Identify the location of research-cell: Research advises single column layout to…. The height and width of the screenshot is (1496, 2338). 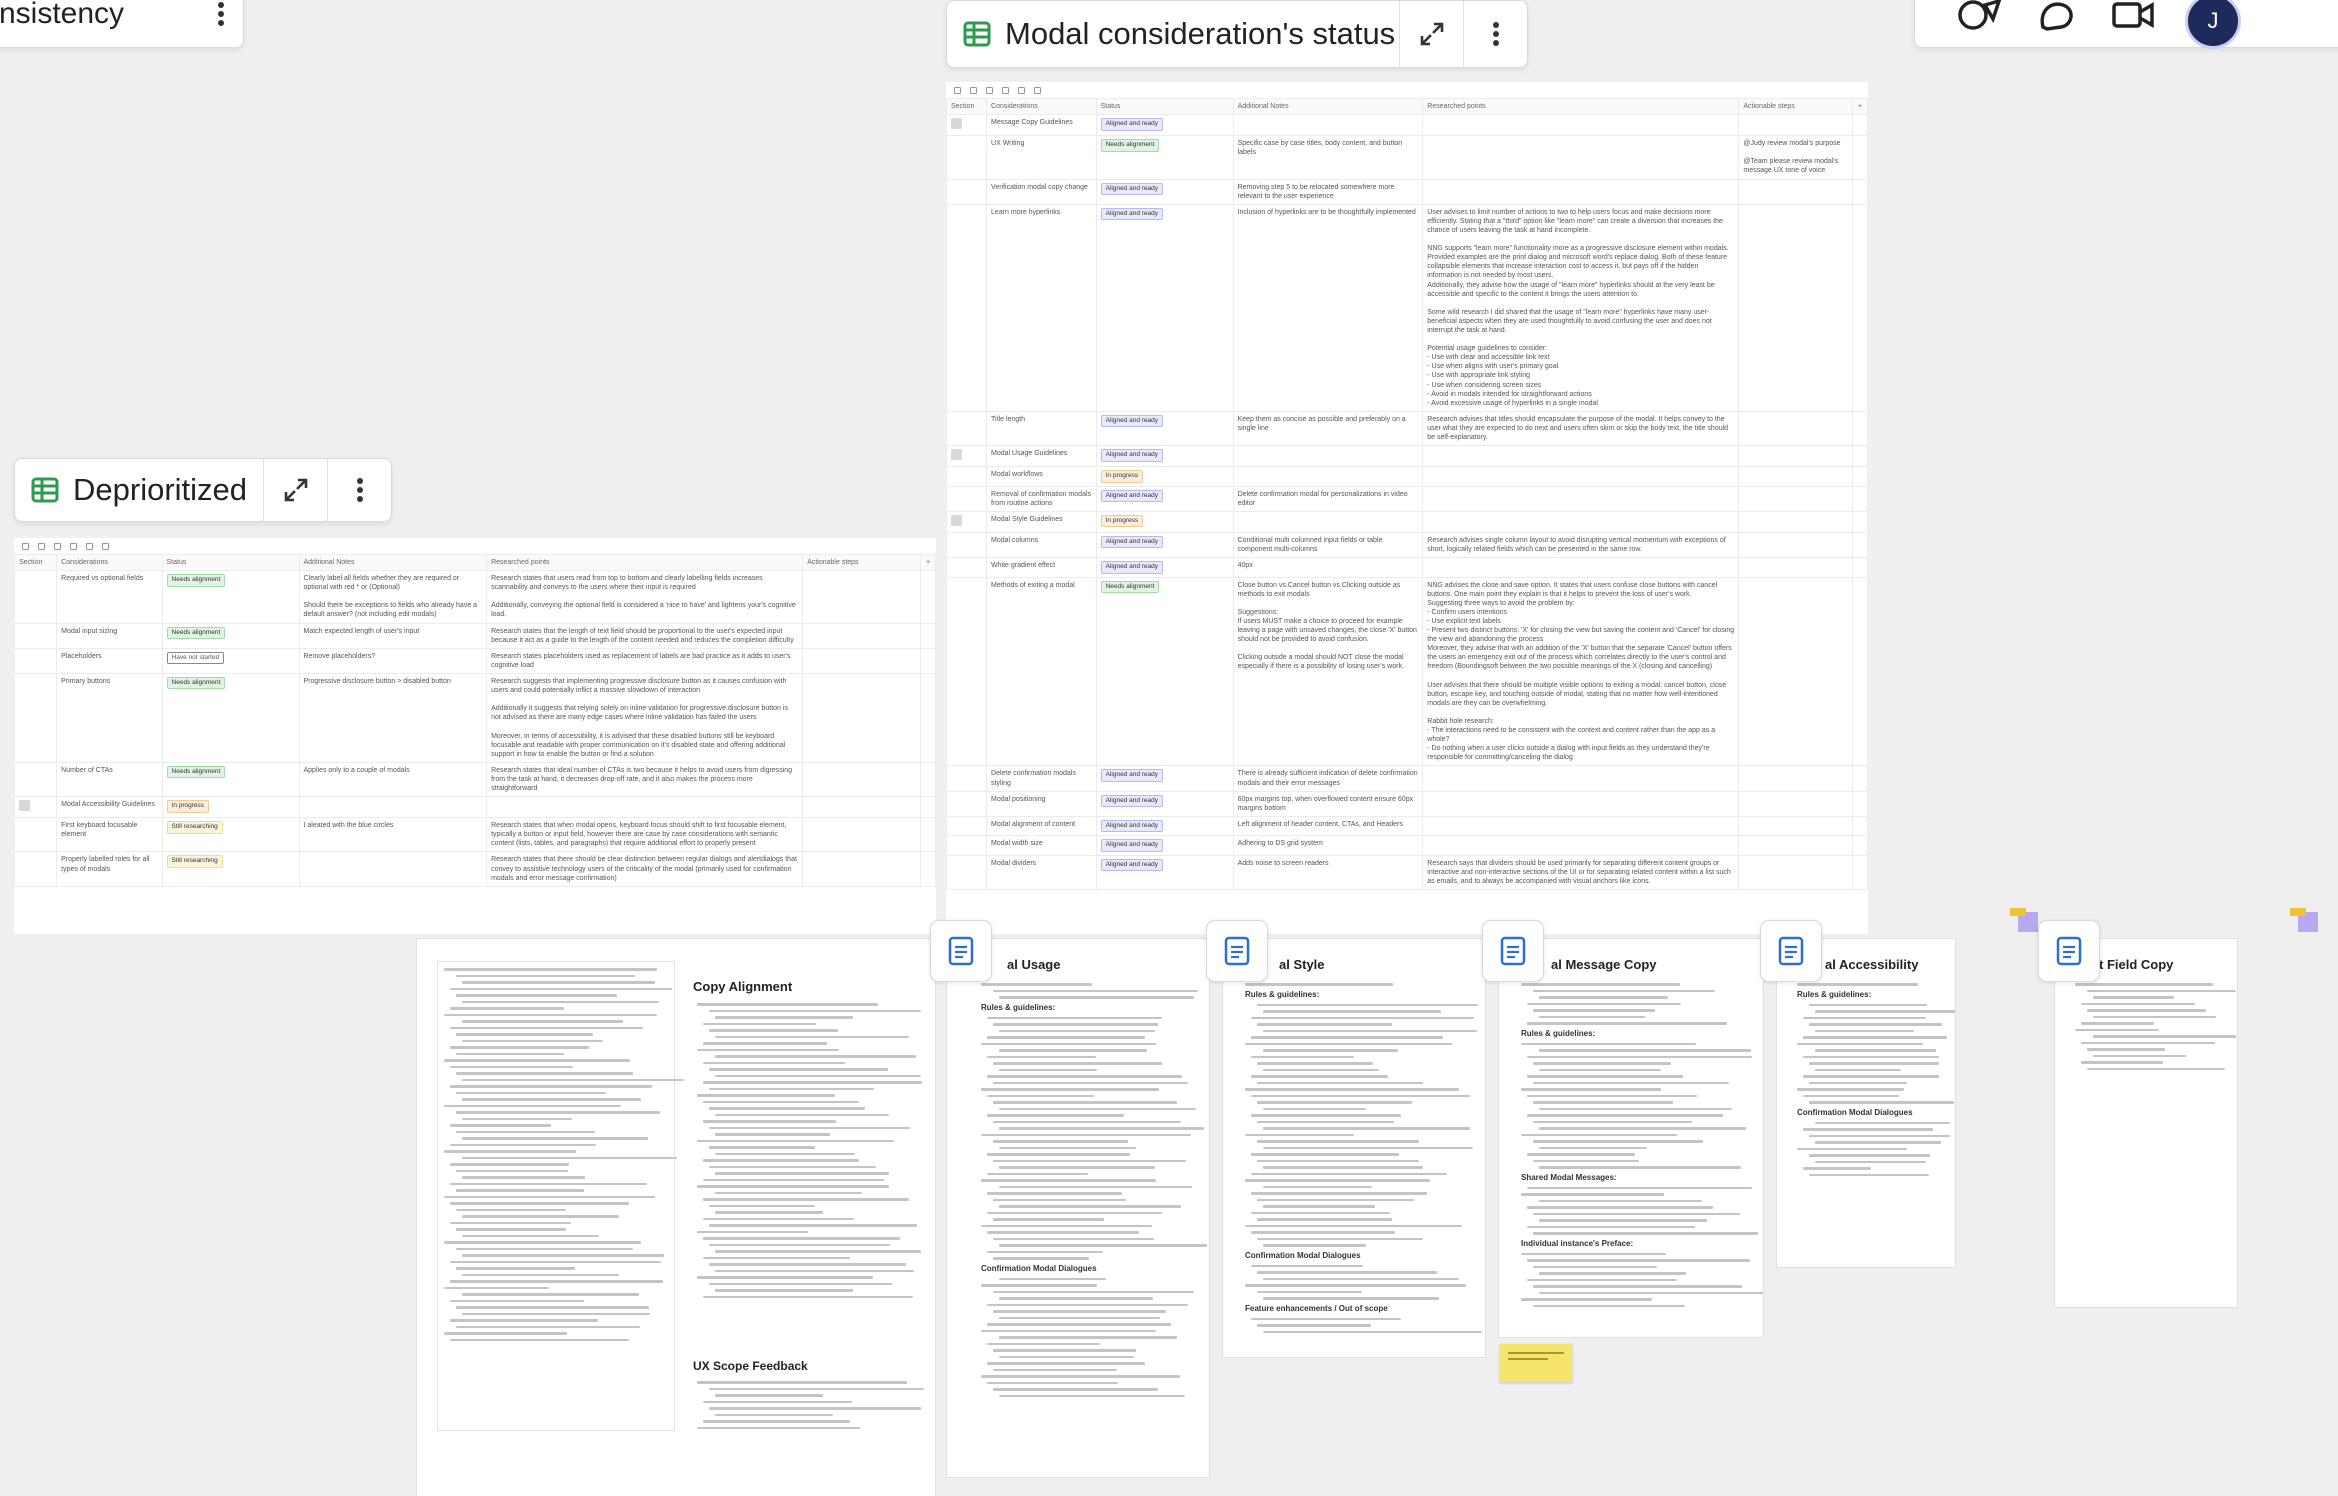
(1581, 545).